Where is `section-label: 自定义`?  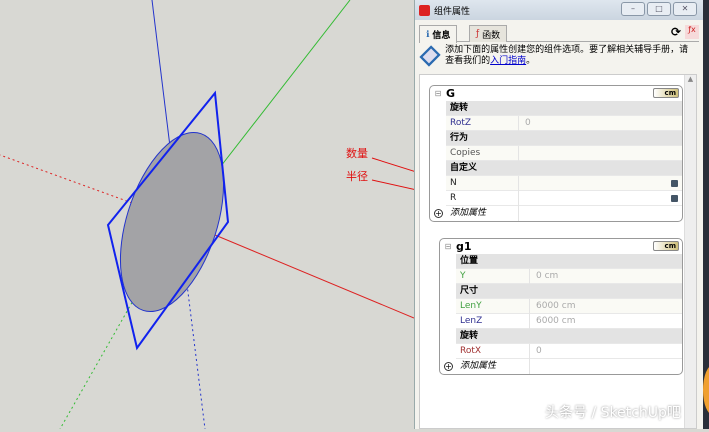 section-label: 自定义 is located at coordinates (464, 167).